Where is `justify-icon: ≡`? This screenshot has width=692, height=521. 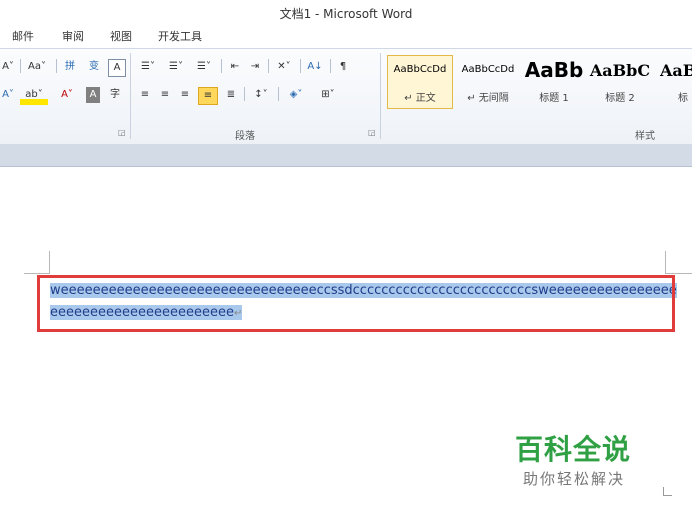
justify-icon: ≡ is located at coordinates (208, 96).